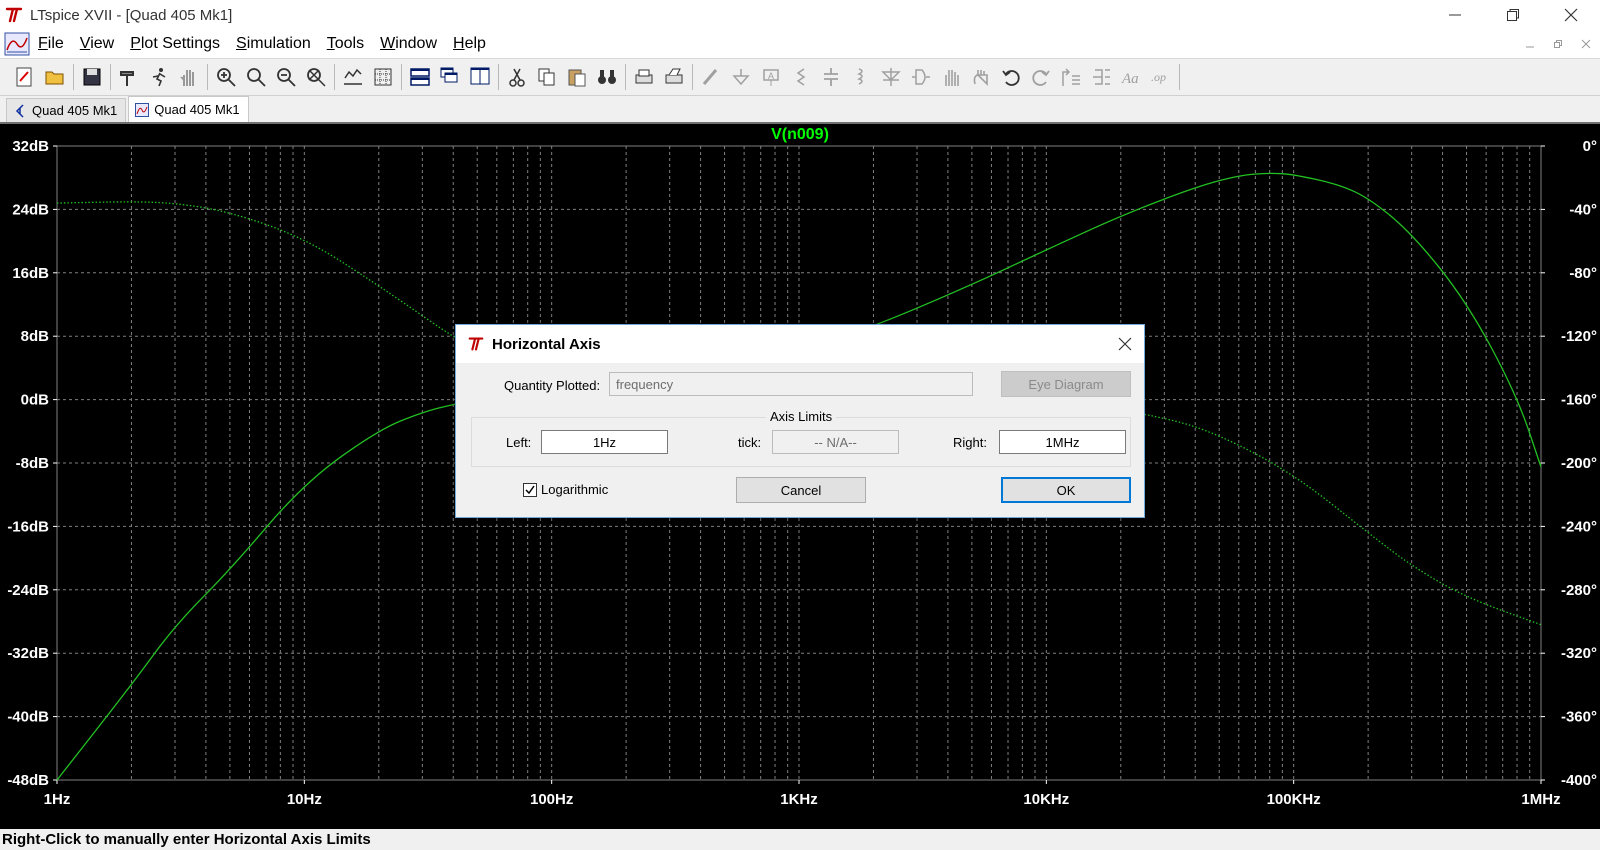  I want to click on copy-icon, so click(546, 77).